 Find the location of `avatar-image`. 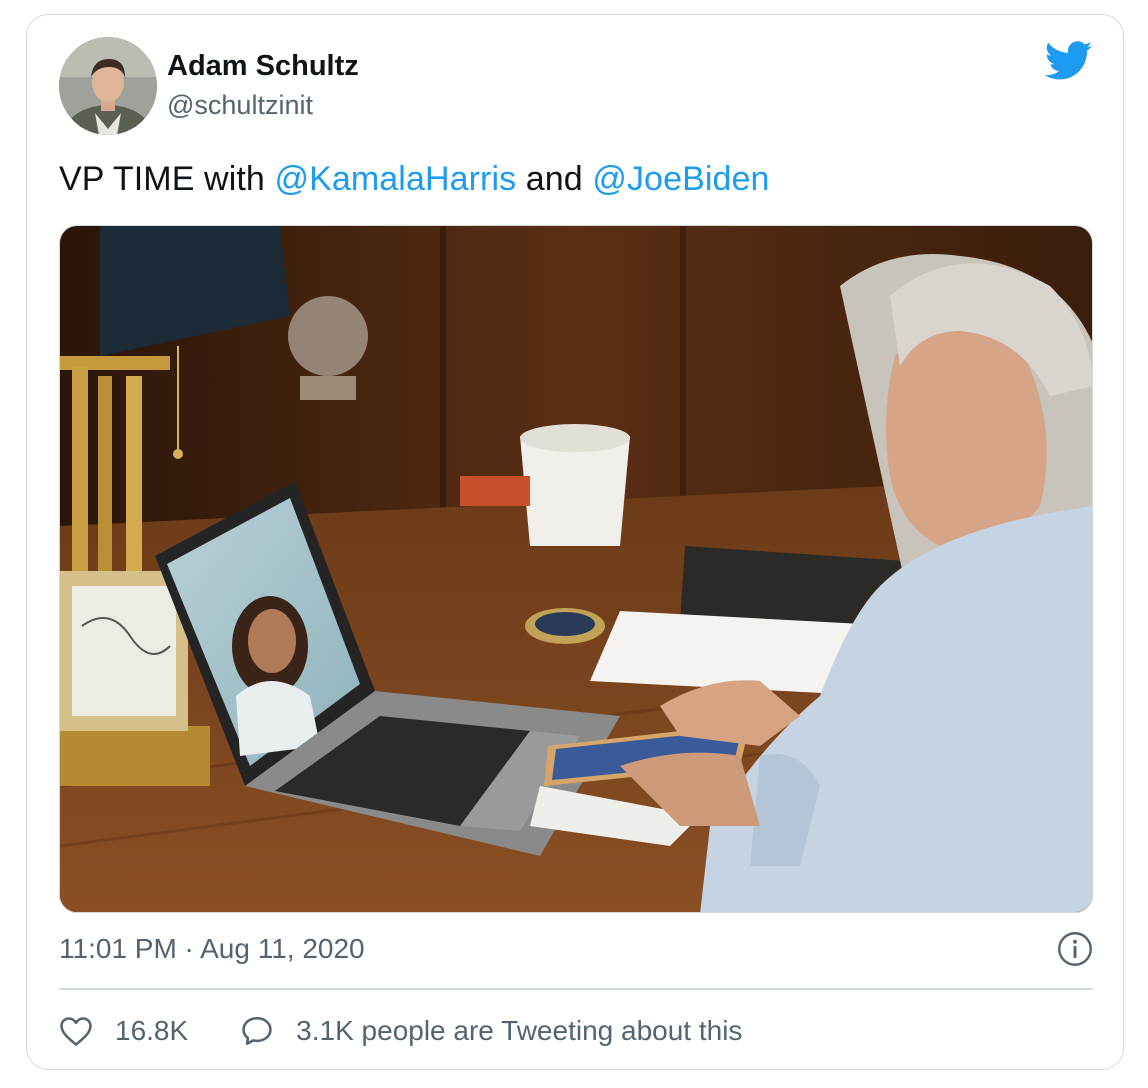

avatar-image is located at coordinates (108, 86).